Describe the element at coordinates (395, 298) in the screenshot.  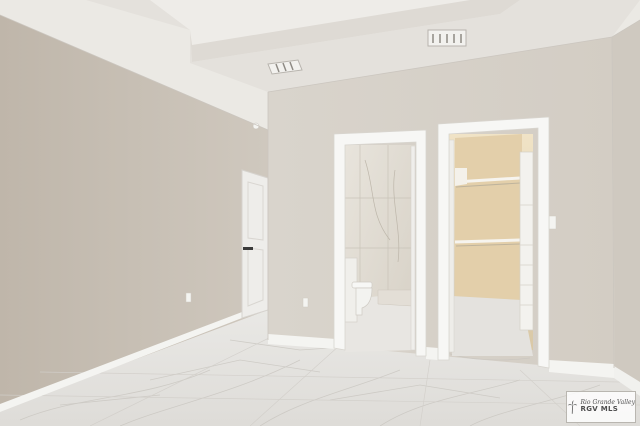
I see `shower-curb` at that location.